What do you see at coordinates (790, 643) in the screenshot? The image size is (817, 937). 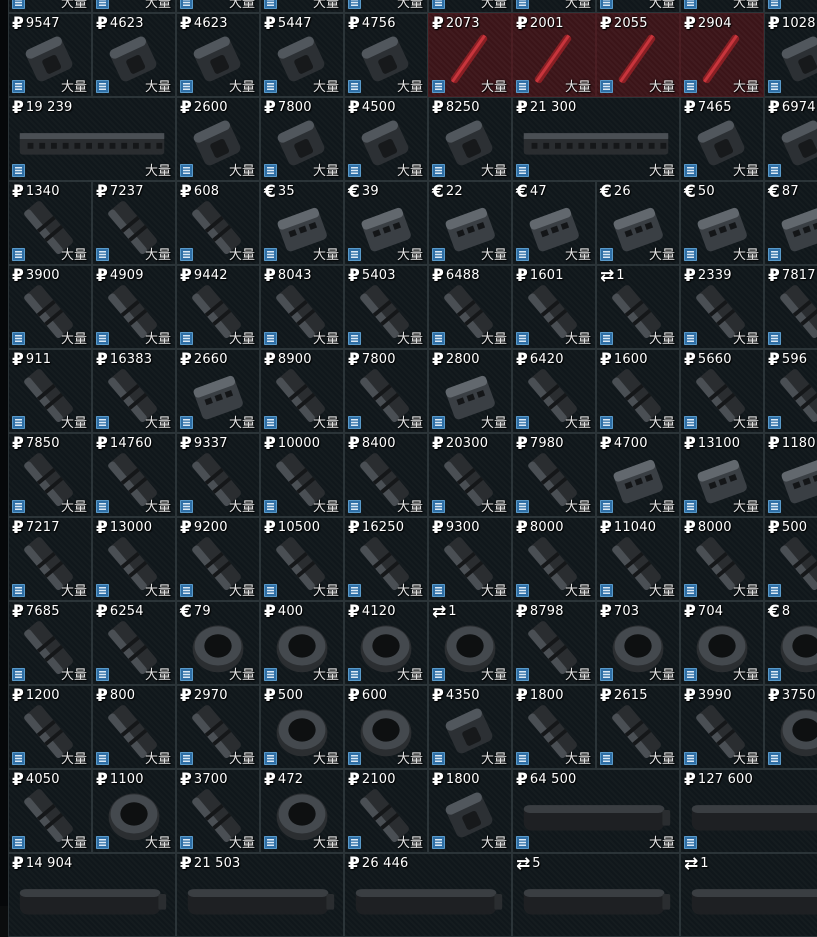 I see `offer-cell: €8大量` at bounding box center [790, 643].